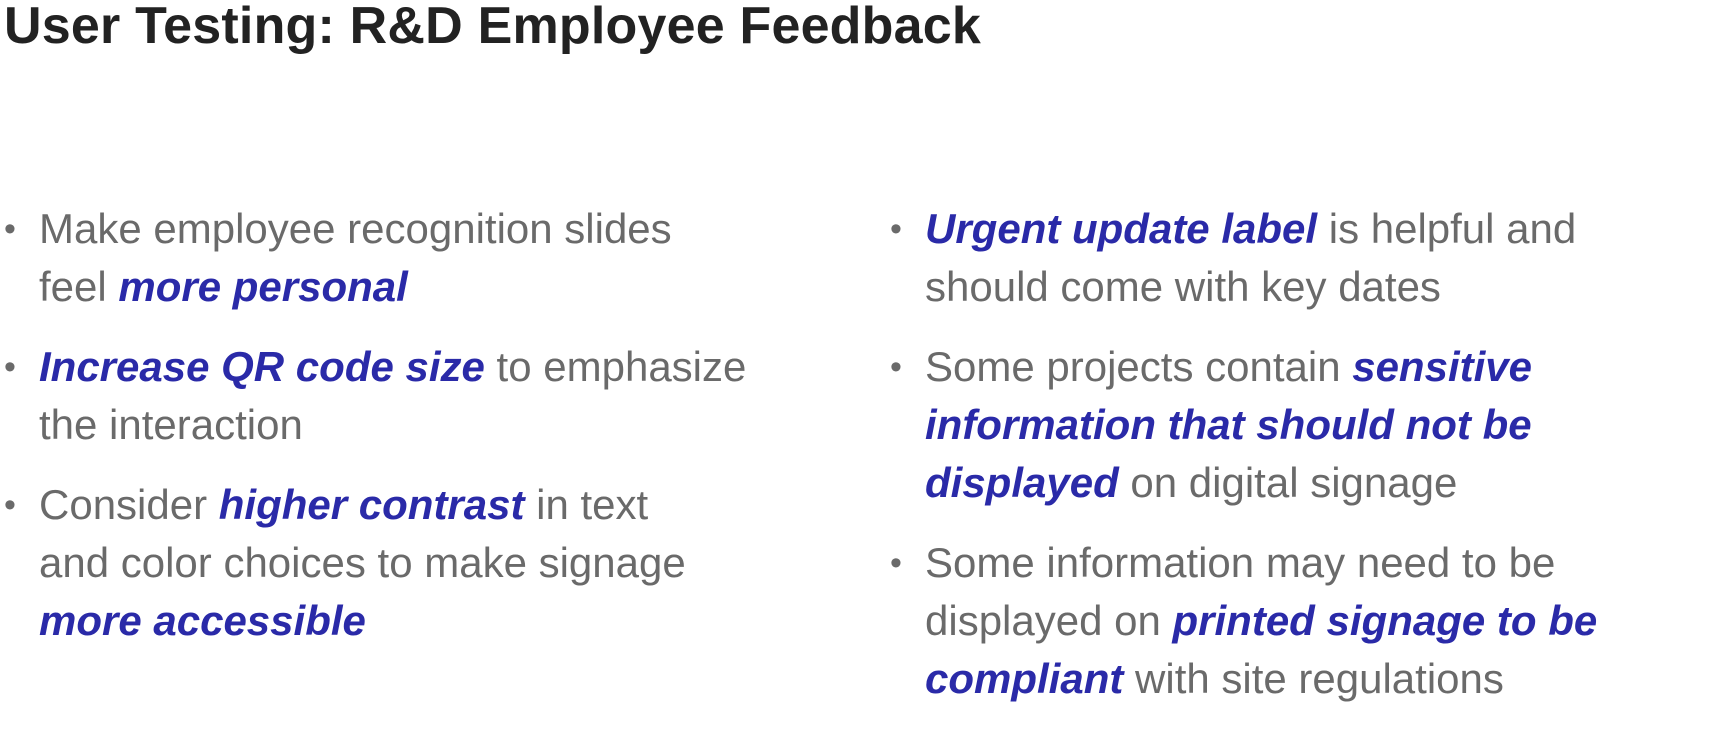 The image size is (1714, 730). I want to click on item-emphasis: compliant, so click(1024, 678).